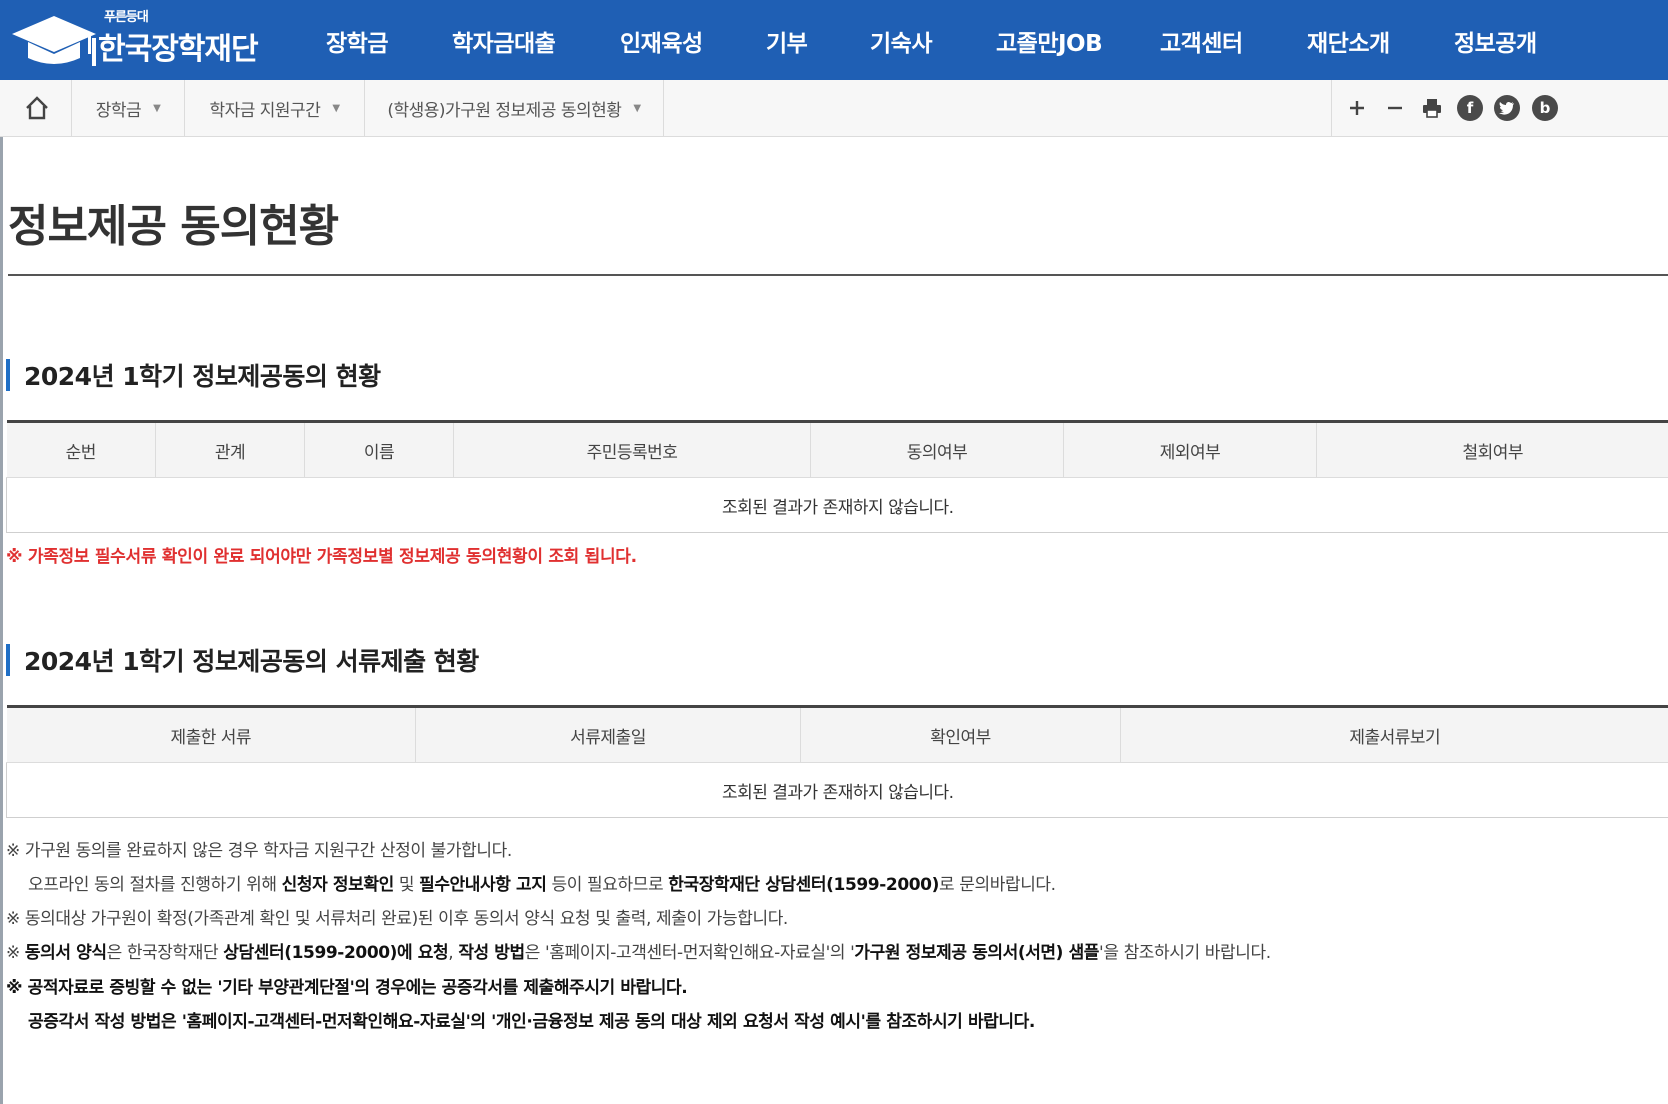  What do you see at coordinates (1, 552) in the screenshot?
I see `window-frame-left` at bounding box center [1, 552].